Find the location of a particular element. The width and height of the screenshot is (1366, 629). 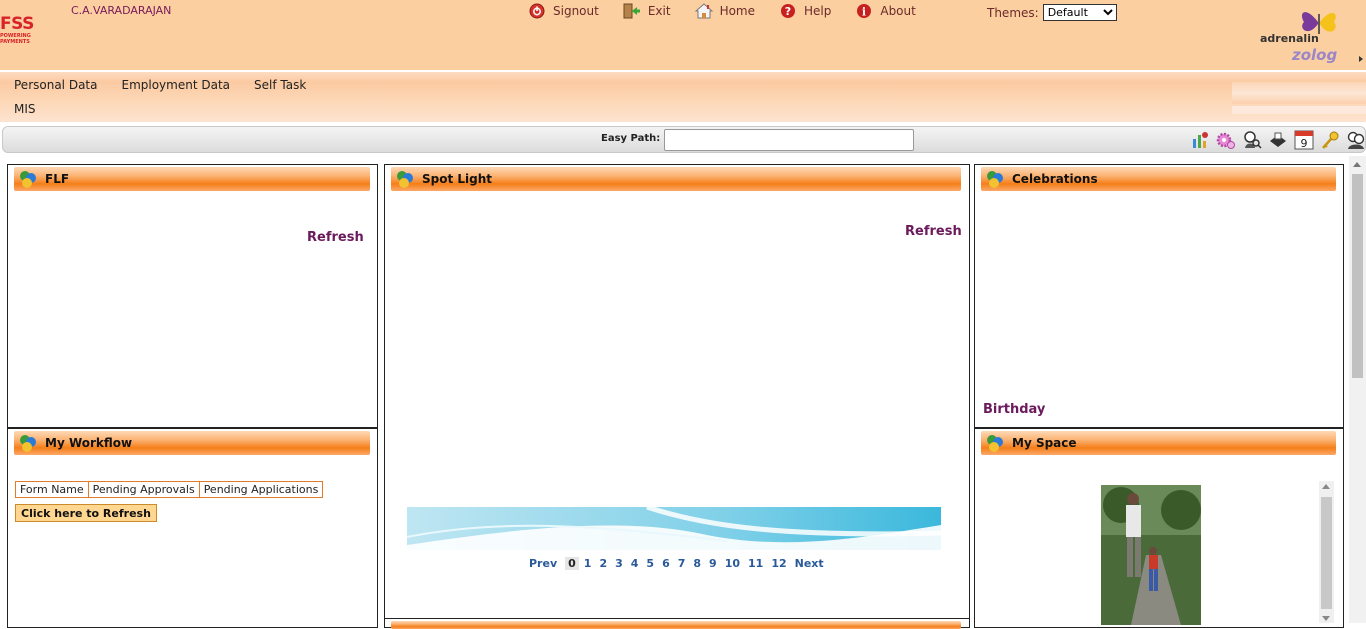

help-icon: ? is located at coordinates (788, 11).